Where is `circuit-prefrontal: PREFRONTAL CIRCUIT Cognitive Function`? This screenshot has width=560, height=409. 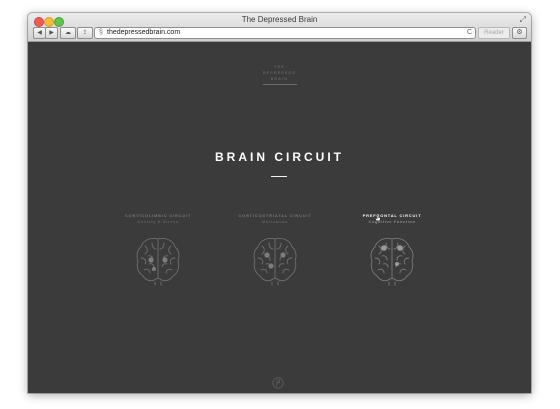
circuit-prefrontal: PREFRONTAL CIRCUIT Cognitive Function is located at coordinates (392, 249).